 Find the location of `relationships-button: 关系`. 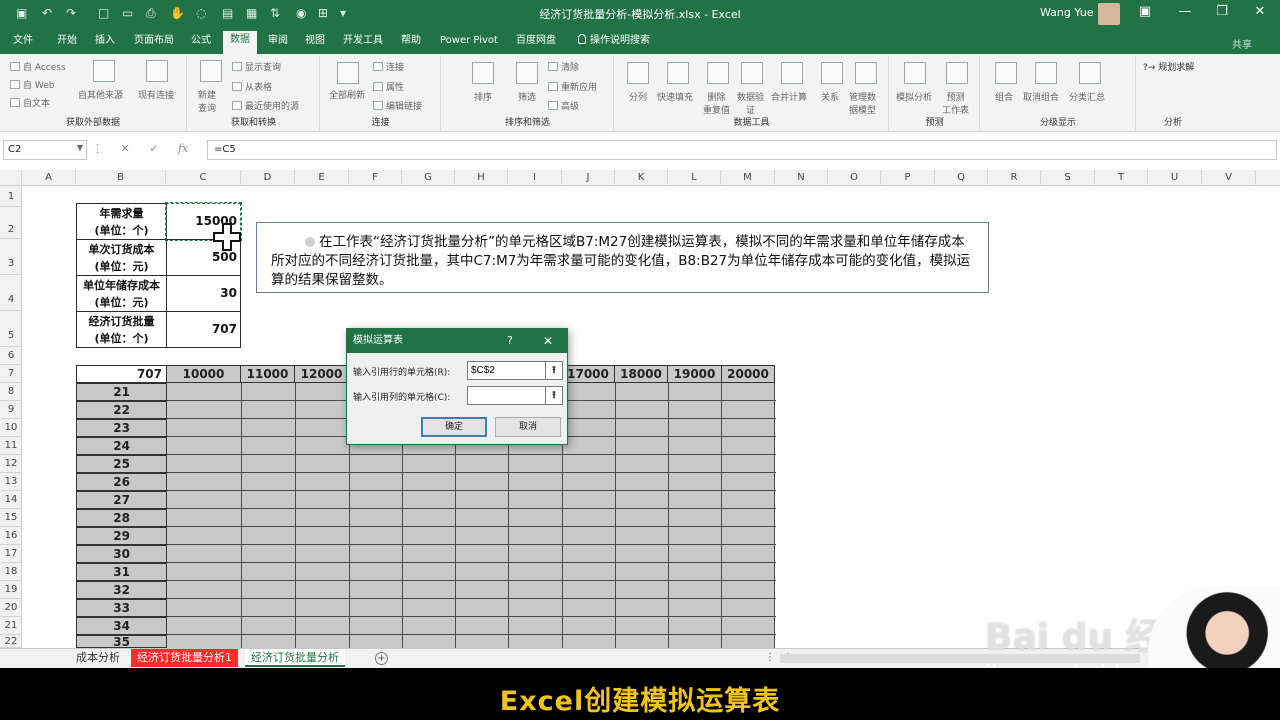

relationships-button: 关系 is located at coordinates (830, 96).